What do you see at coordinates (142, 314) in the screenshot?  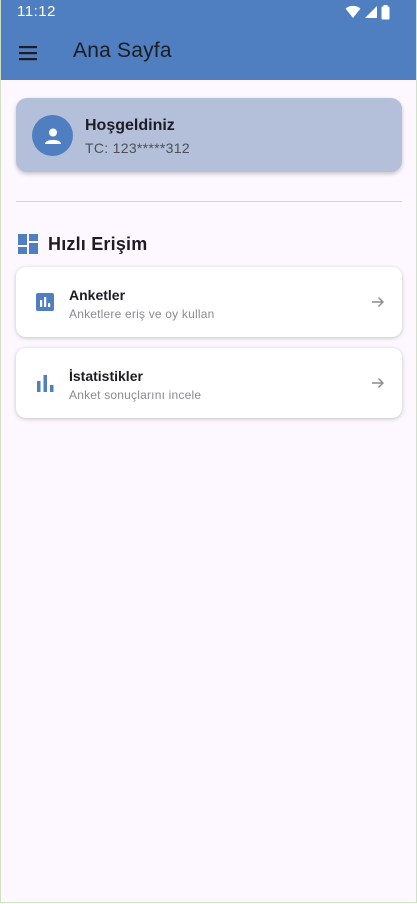 I see `card-subtitle: Anketlere eriş ve oy kullan` at bounding box center [142, 314].